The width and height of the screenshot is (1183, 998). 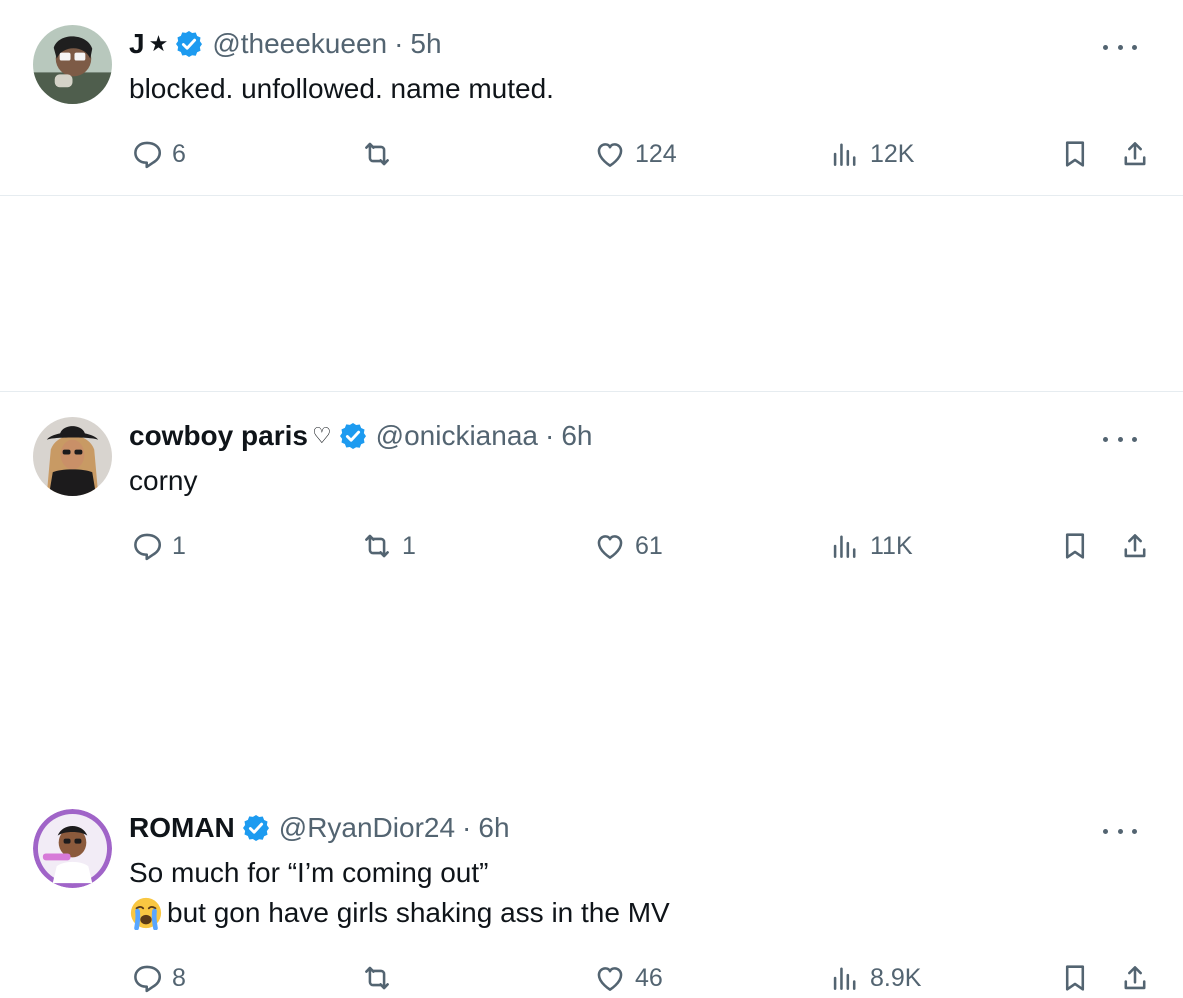 I want to click on user-handle: @theeekueen, so click(x=299, y=44).